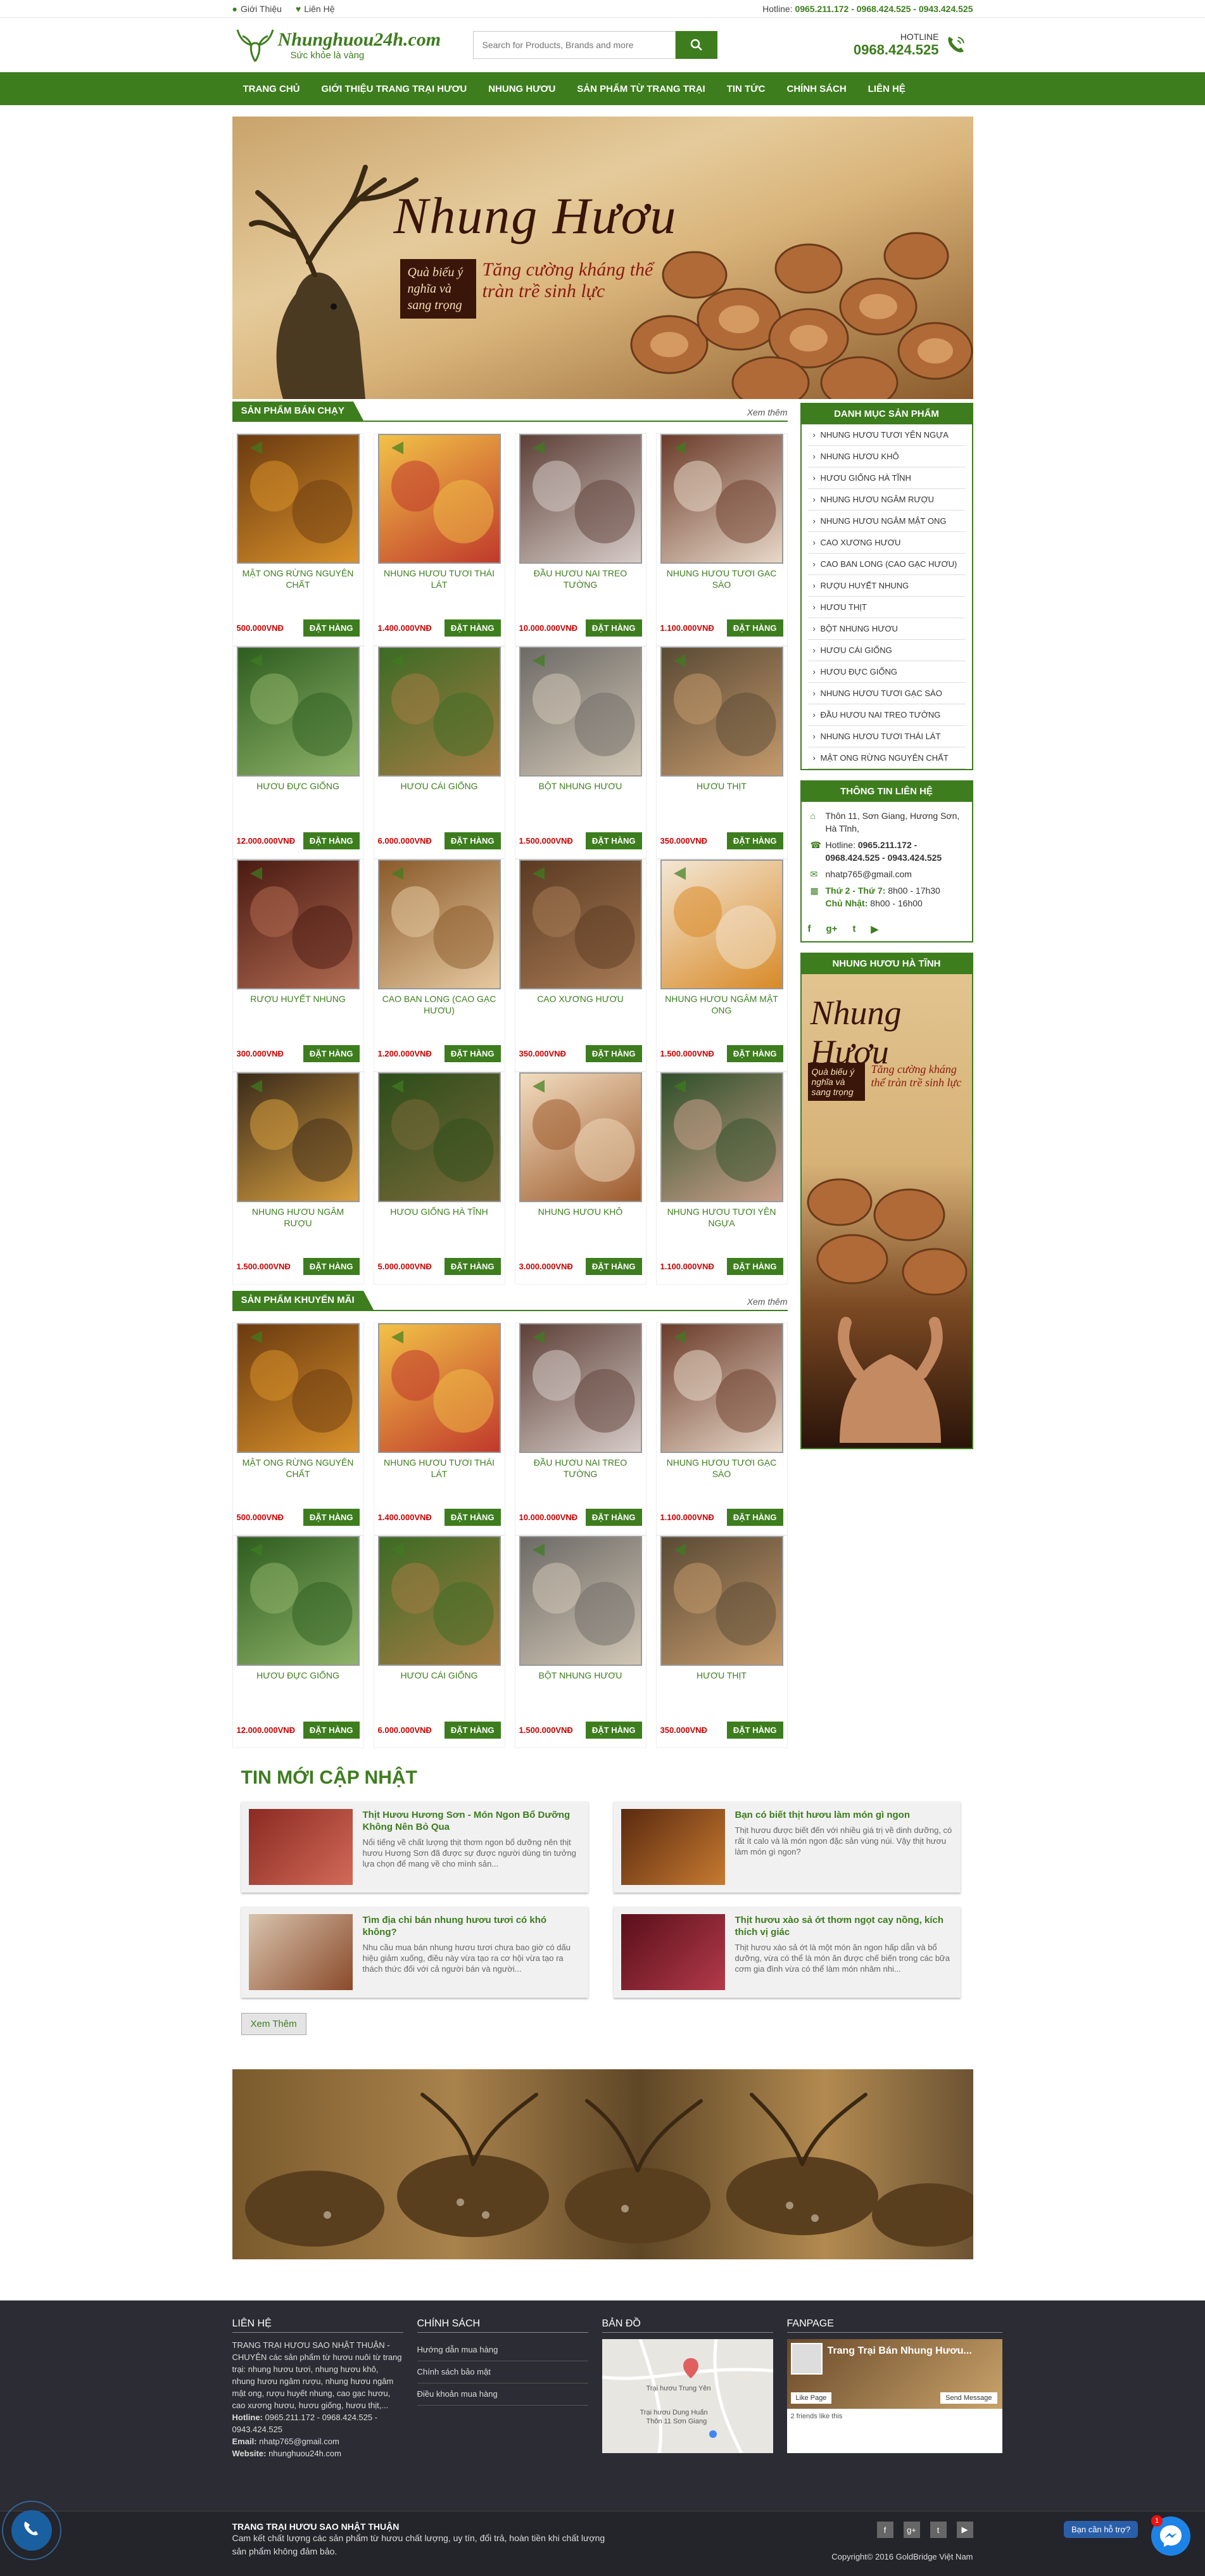 This screenshot has height=2576, width=1205. Describe the element at coordinates (574, 45) in the screenshot. I see `search-input` at that location.